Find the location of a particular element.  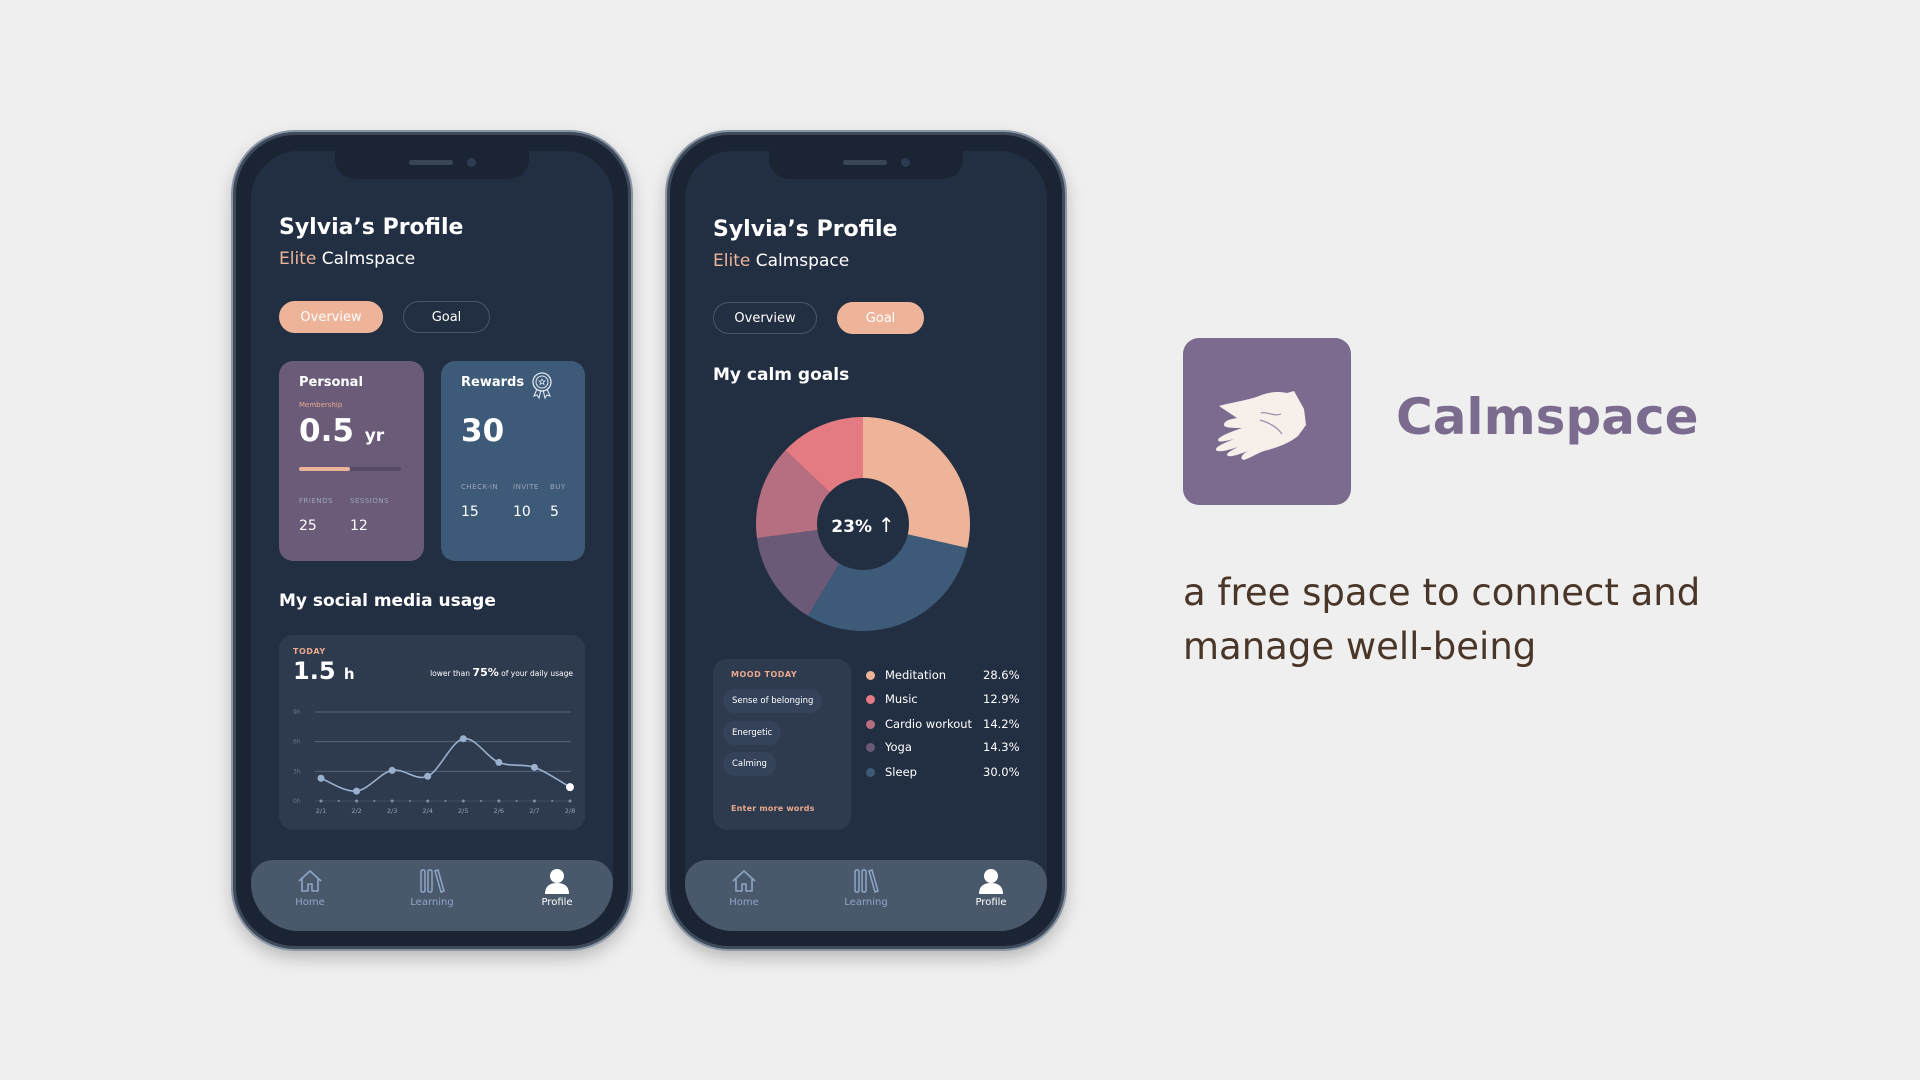

x-tick-label: 2/8 is located at coordinates (570, 811).